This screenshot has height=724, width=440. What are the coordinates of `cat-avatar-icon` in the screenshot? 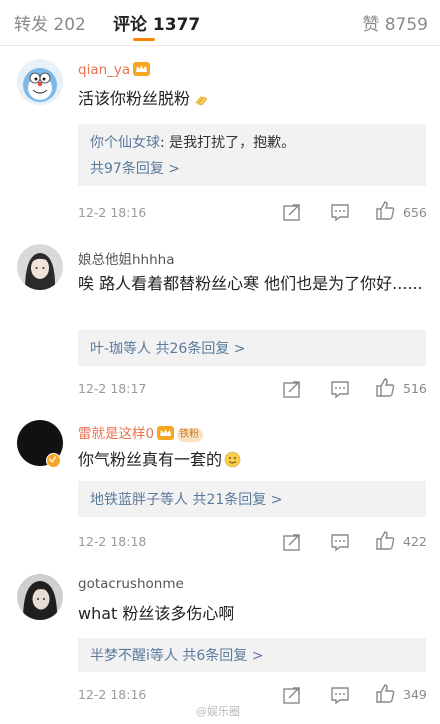 It's located at (40, 82).